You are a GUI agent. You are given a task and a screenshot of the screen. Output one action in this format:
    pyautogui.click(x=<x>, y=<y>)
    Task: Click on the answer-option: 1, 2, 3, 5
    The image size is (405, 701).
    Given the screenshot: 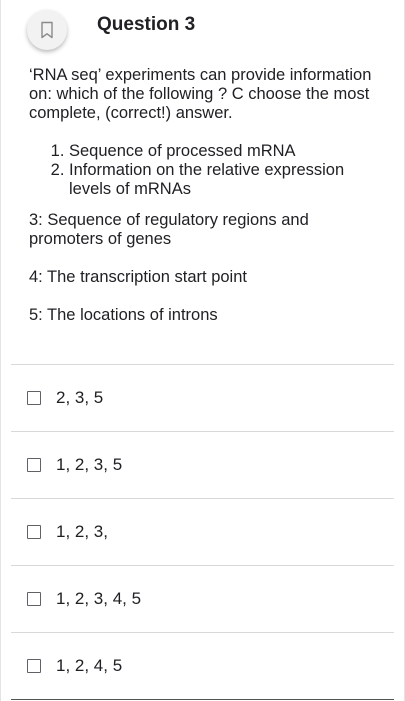 What is the action you would take?
    pyautogui.click(x=202, y=465)
    